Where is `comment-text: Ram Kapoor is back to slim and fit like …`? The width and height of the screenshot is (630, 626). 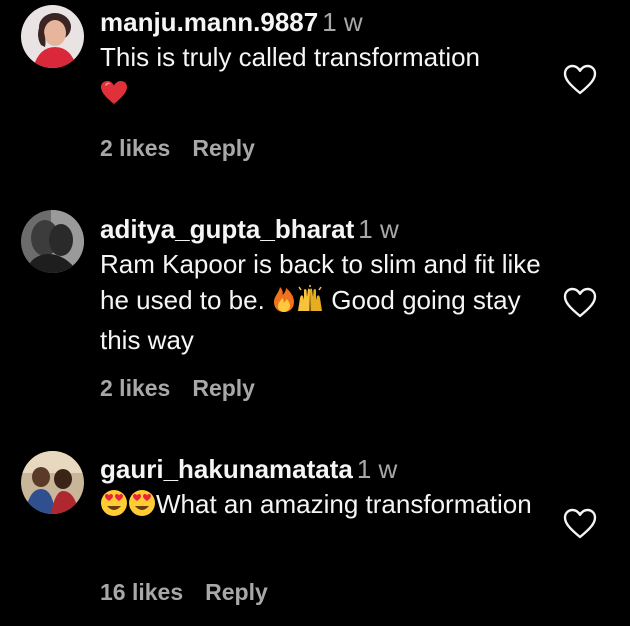 comment-text: Ram Kapoor is back to slim and fit like … is located at coordinates (325, 302).